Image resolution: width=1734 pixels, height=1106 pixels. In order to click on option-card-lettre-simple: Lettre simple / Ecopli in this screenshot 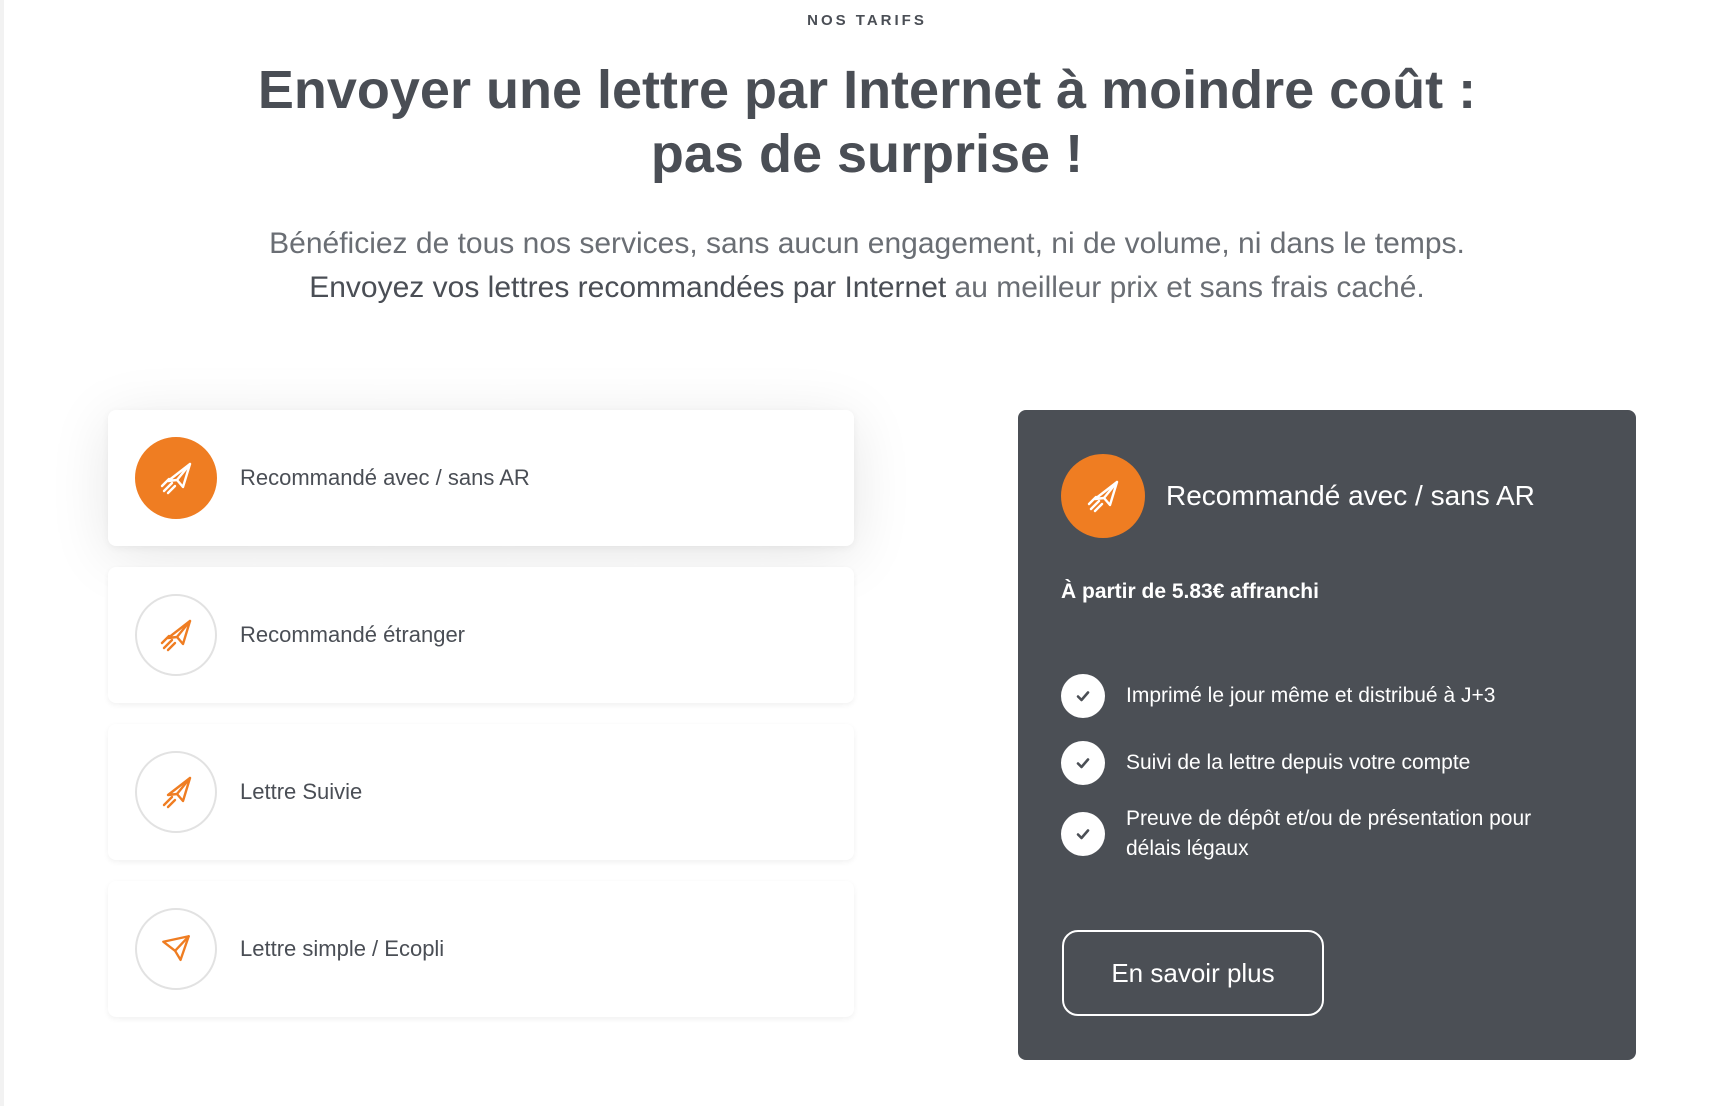, I will do `click(481, 949)`.